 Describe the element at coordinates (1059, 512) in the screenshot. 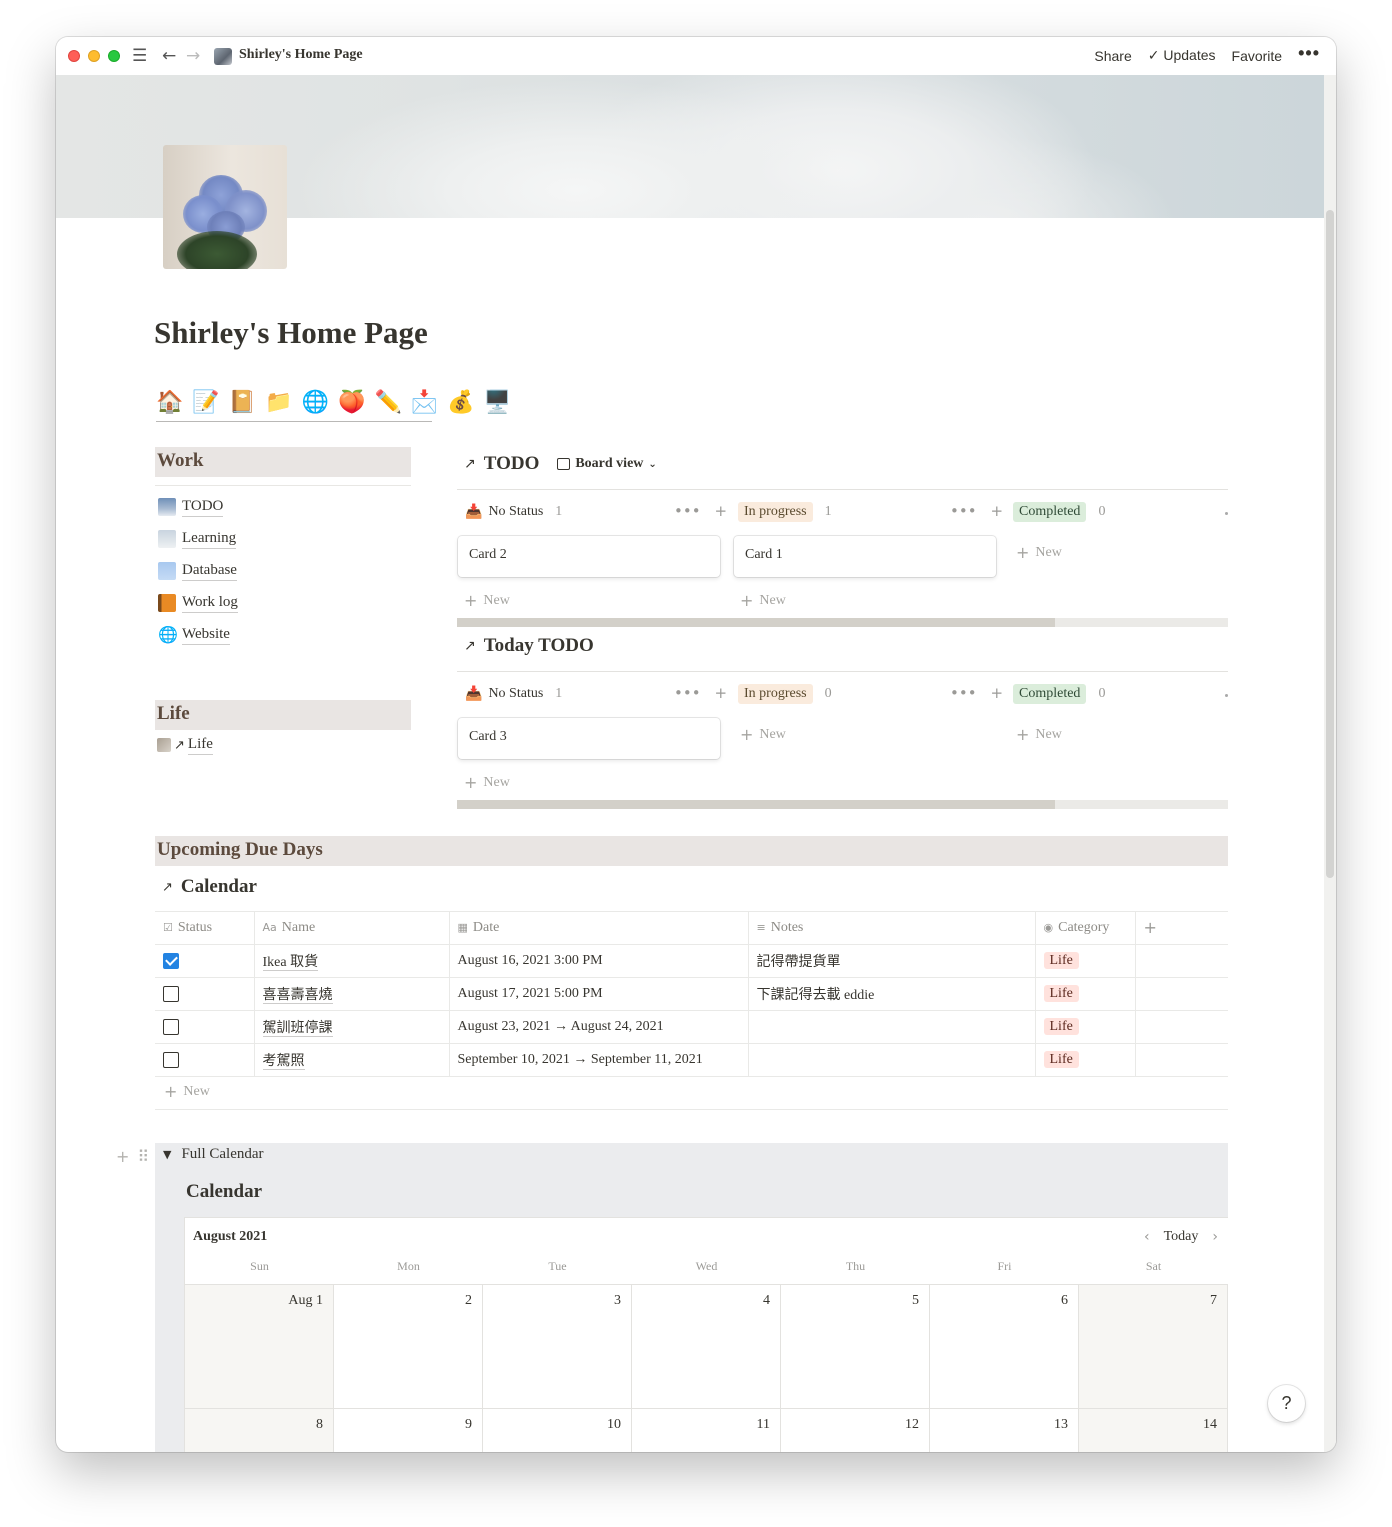

I see `todo-col-completed-header: Completed 0` at that location.